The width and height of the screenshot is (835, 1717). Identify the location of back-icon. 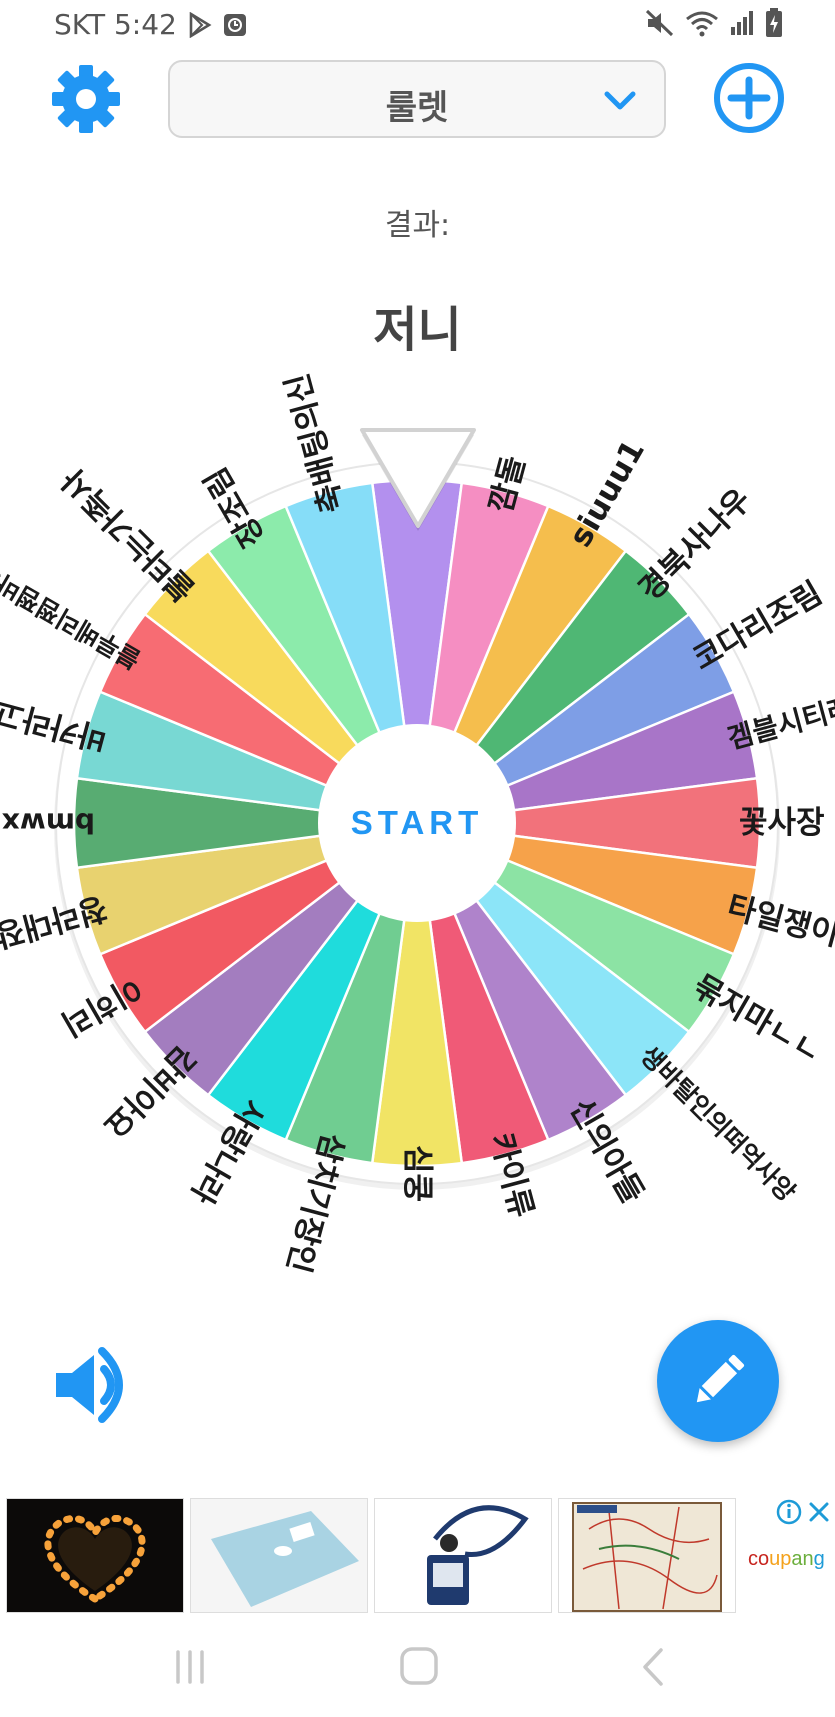
(653, 1667).